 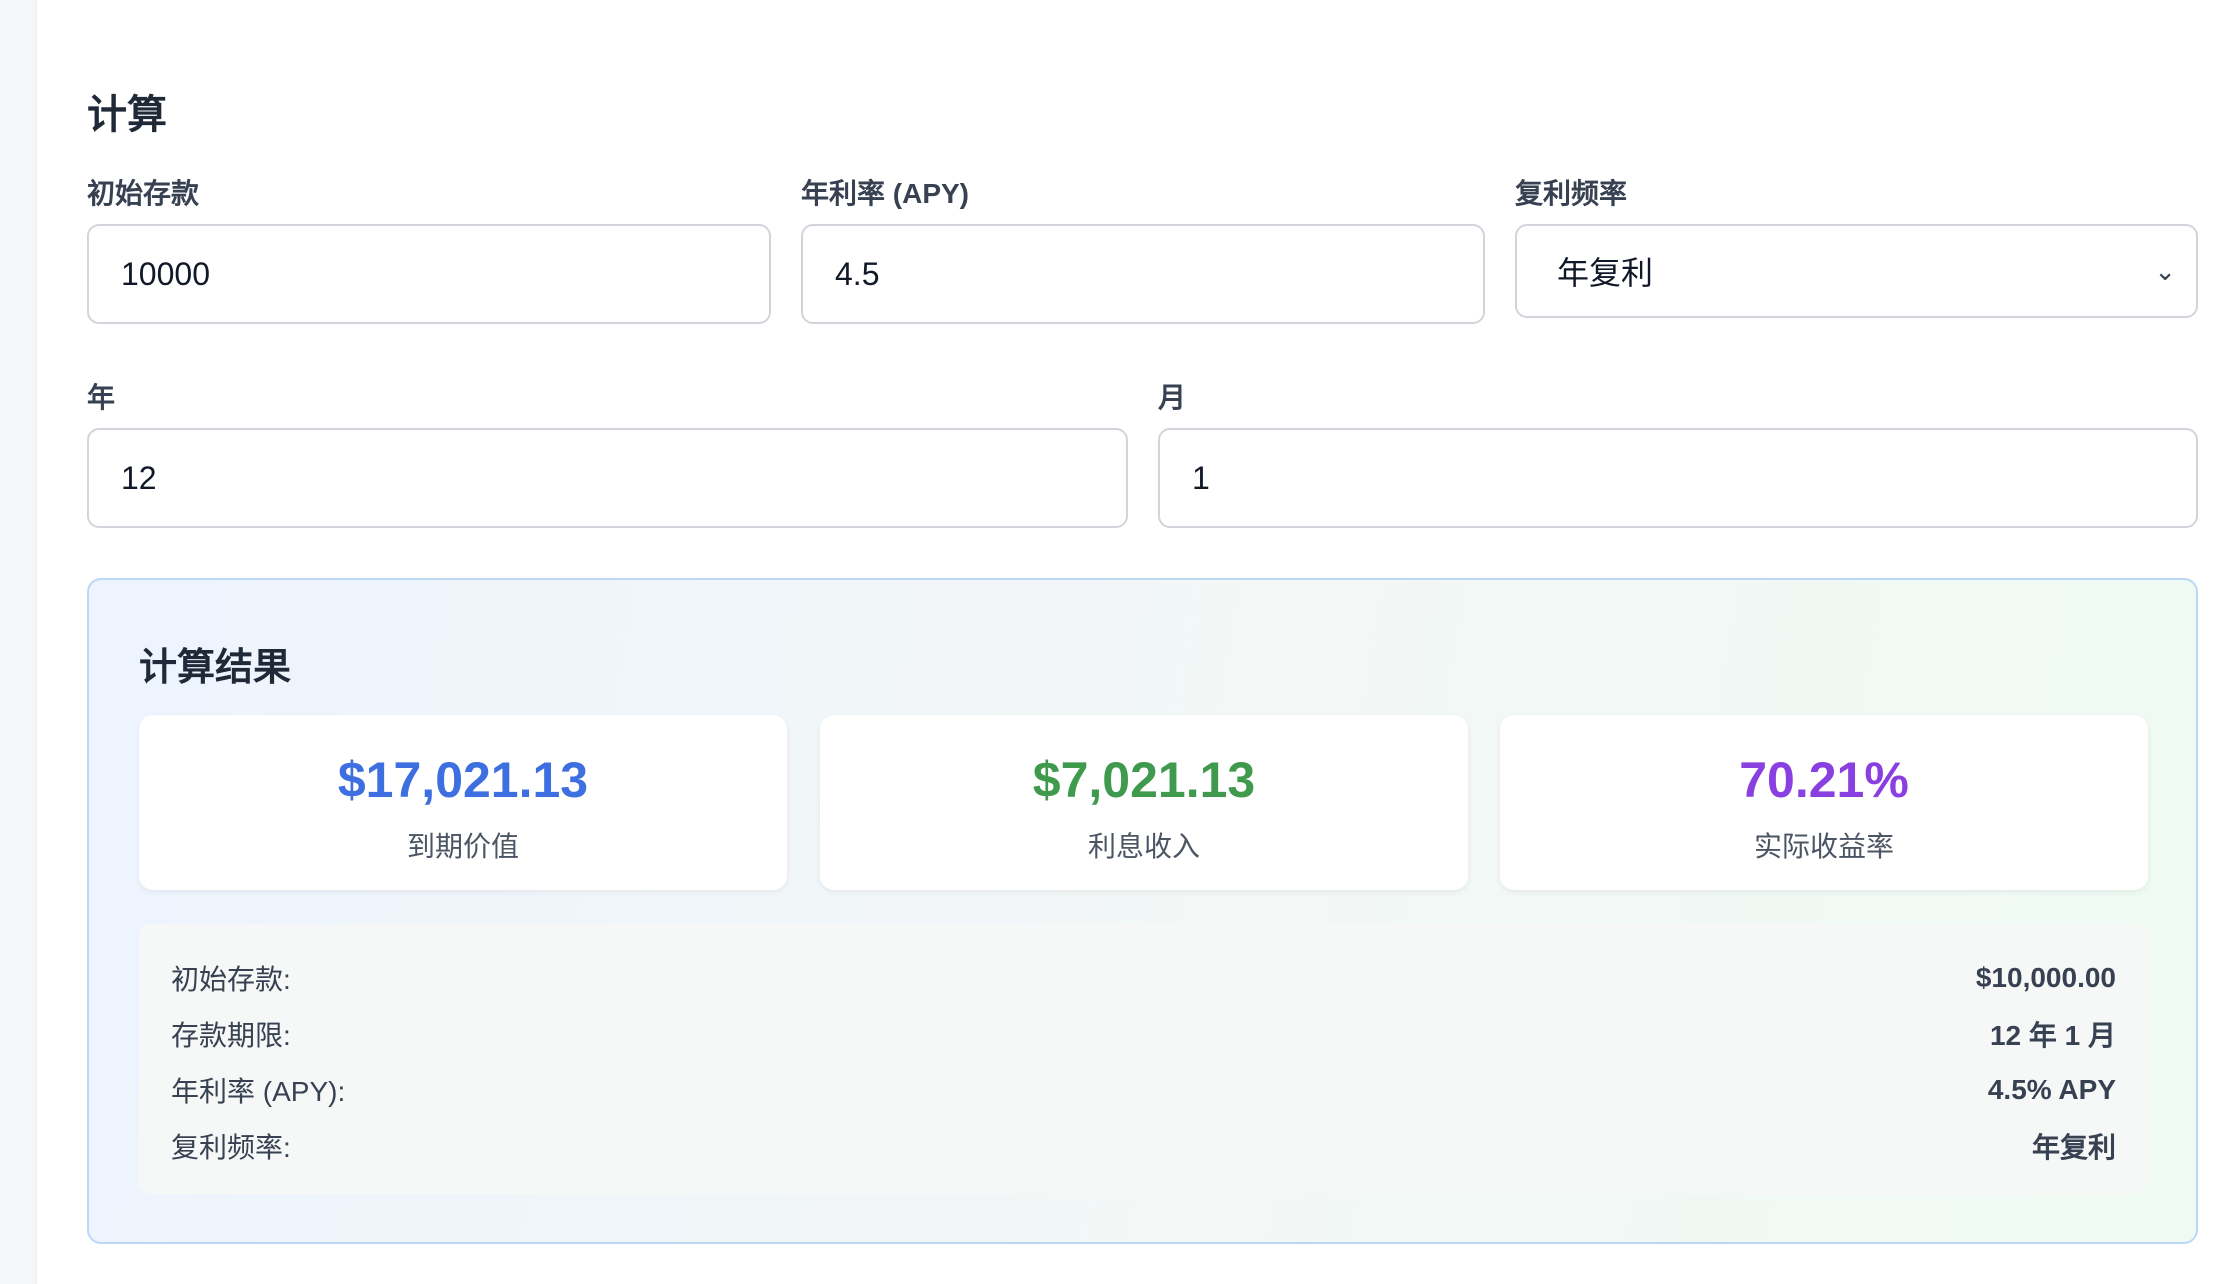 I want to click on effective-yield-card: 70.21% 实际收益率, so click(x=1824, y=802).